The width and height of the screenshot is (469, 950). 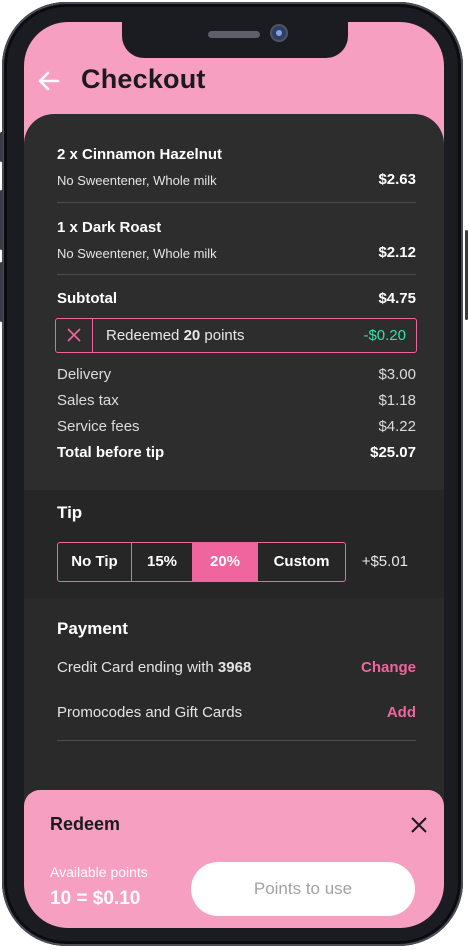 What do you see at coordinates (303, 889) in the screenshot?
I see `points-to-use-input` at bounding box center [303, 889].